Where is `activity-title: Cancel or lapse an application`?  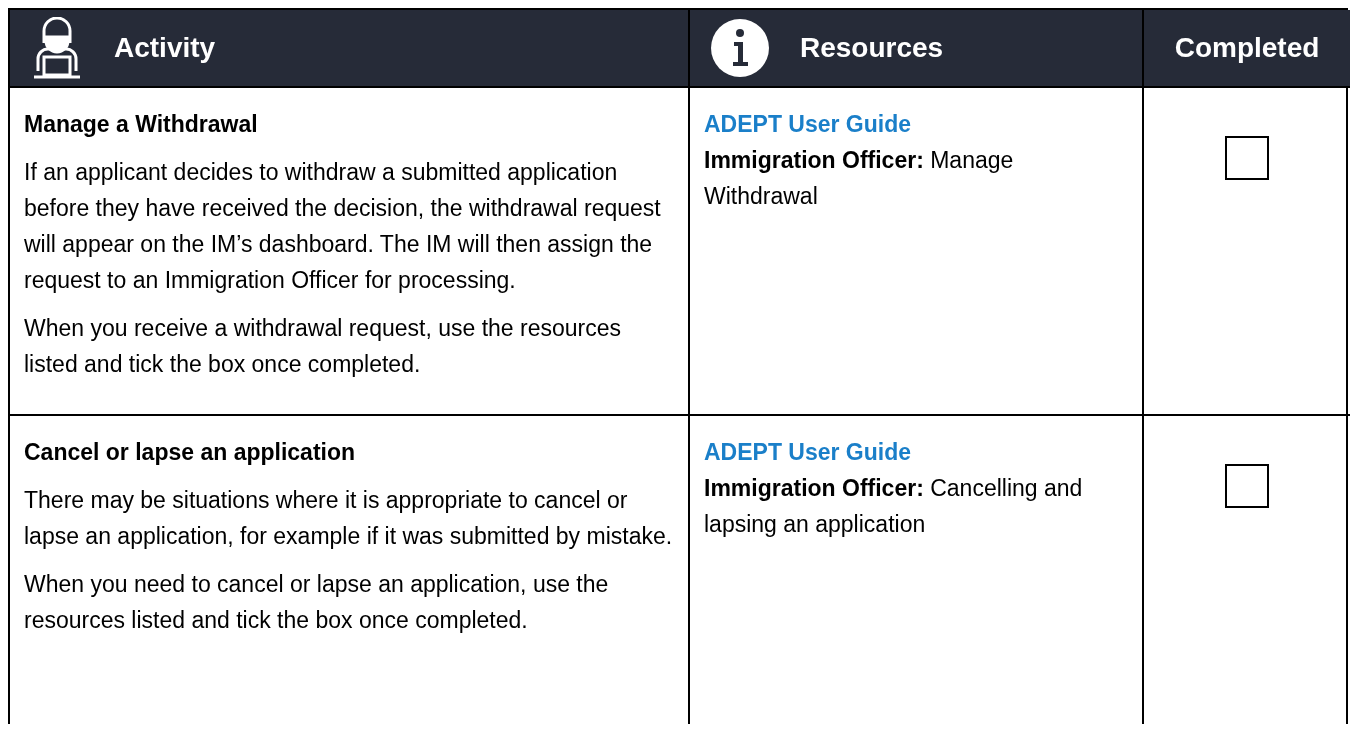
activity-title: Cancel or lapse an application is located at coordinates (190, 452).